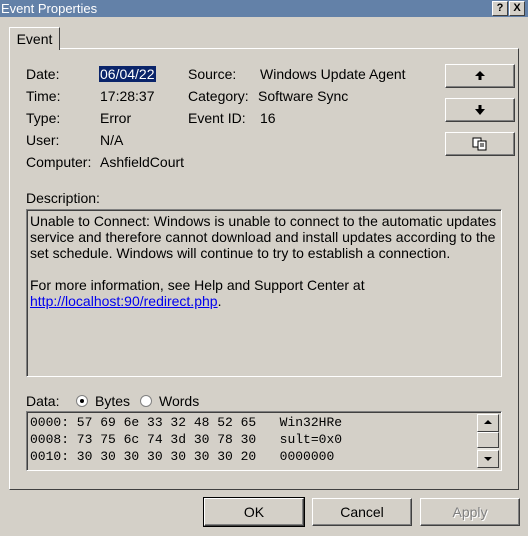 The width and height of the screenshot is (528, 536). Describe the element at coordinates (303, 96) in the screenshot. I see `category-value: Software Sync` at that location.